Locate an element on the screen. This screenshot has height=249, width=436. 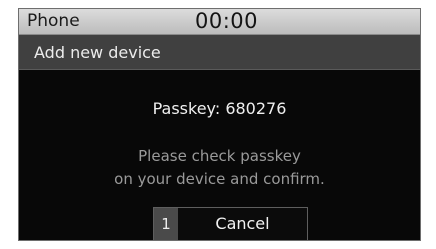
subheader: Add new device is located at coordinates (219, 52).